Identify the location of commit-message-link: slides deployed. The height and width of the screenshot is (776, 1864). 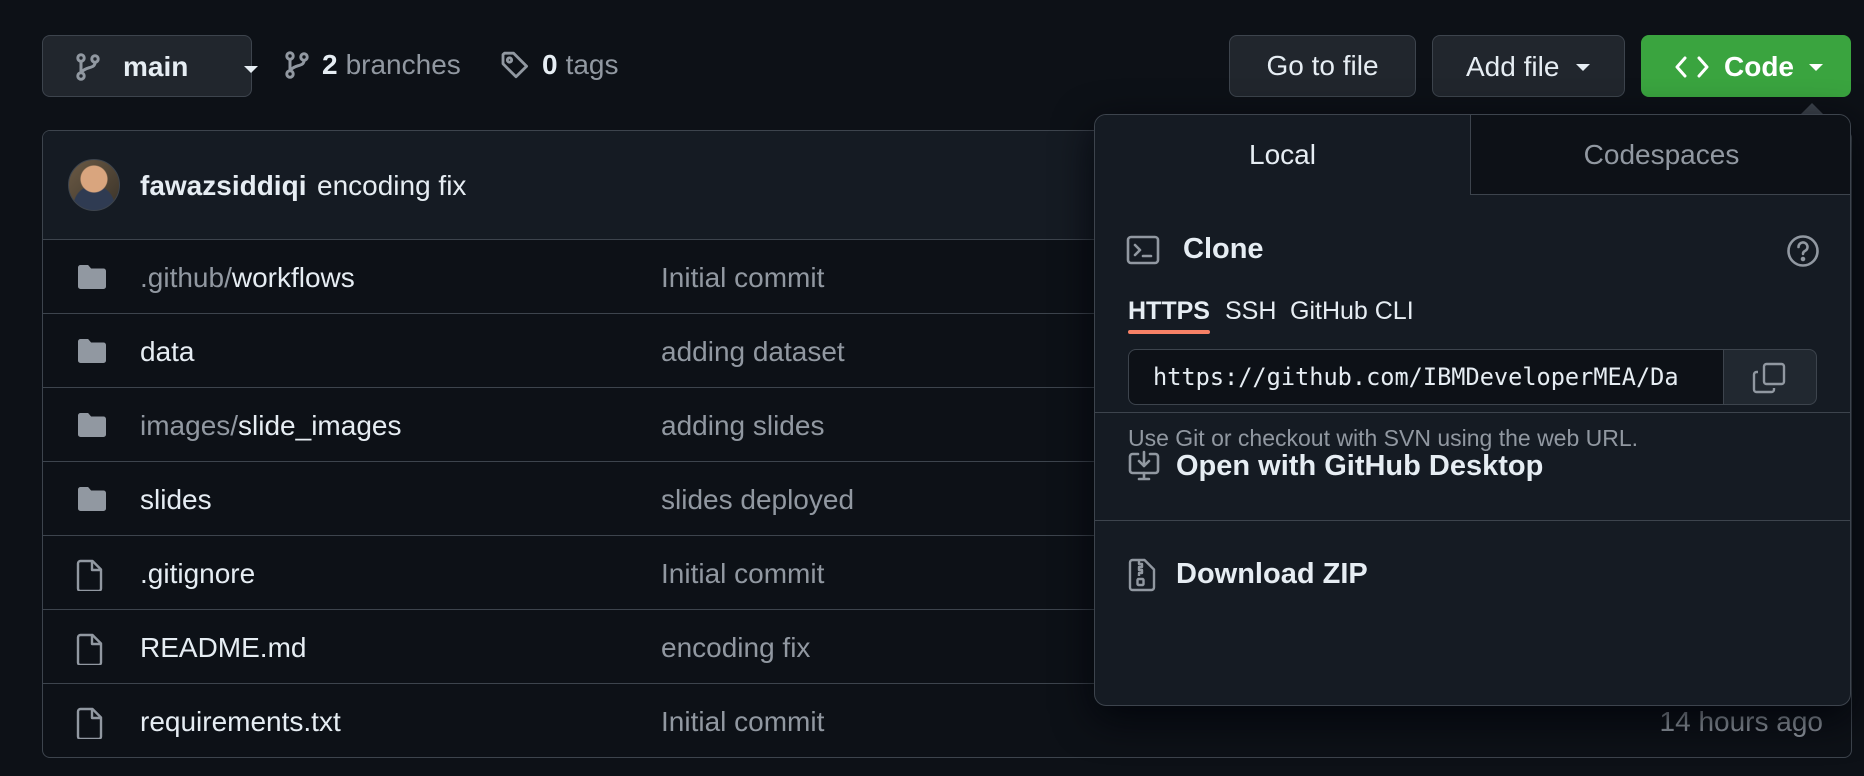
(757, 500).